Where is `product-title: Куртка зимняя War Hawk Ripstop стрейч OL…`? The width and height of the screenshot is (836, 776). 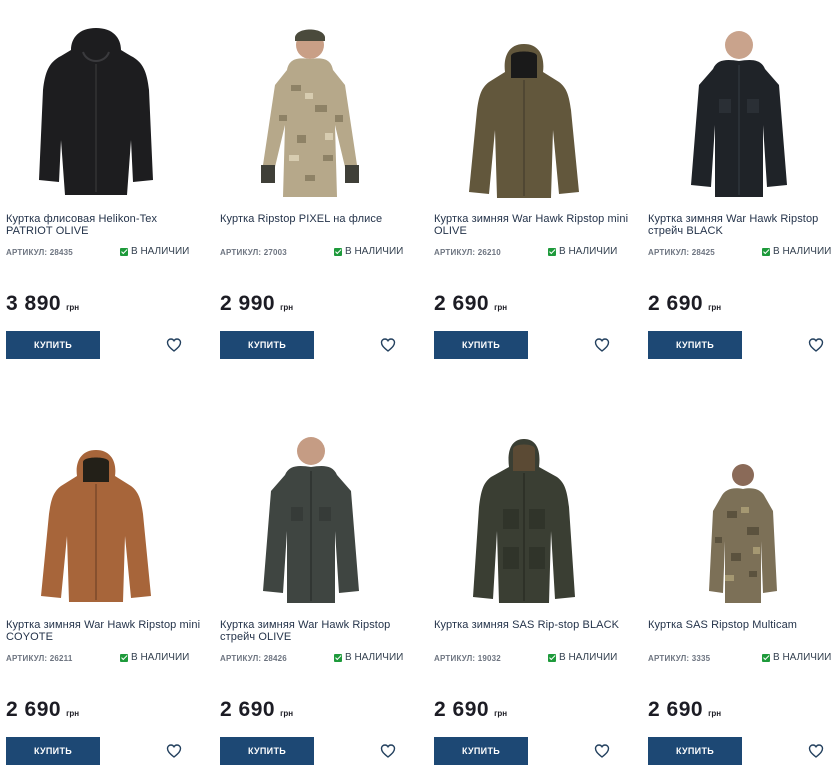 product-title: Куртка зимняя War Hawk Ripstop стрейч OL… is located at coordinates (318, 631).